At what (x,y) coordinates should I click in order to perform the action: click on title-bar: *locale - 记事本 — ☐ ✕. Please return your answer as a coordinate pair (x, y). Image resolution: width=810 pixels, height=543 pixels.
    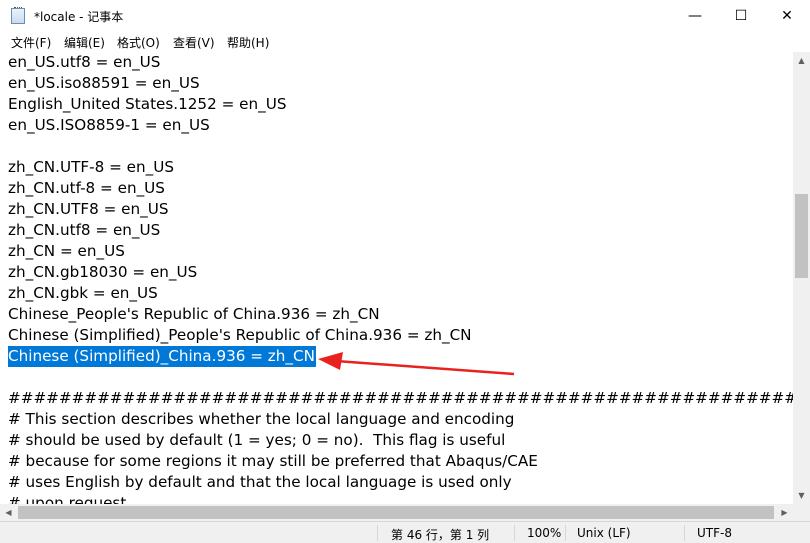
    Looking at the image, I should click on (405, 16).